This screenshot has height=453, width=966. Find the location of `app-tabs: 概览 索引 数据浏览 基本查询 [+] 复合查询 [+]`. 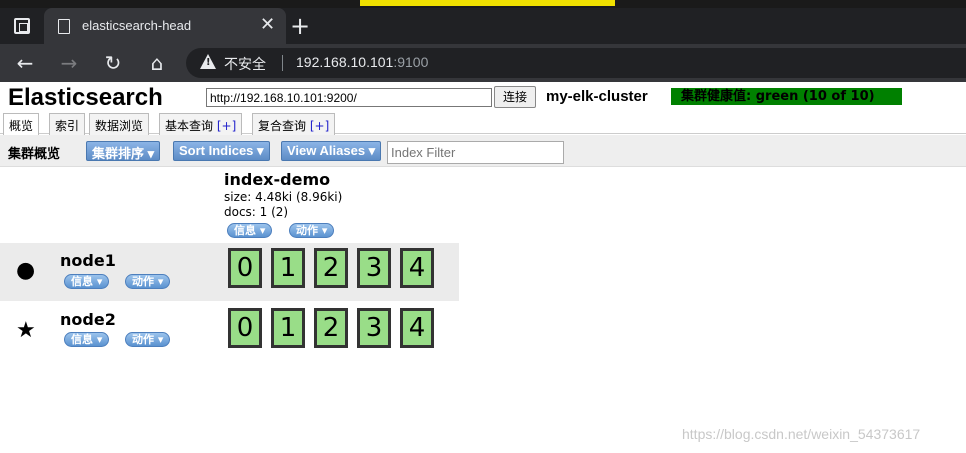

app-tabs: 概览 索引 数据浏览 基本查询 [+] 复合查询 [+] is located at coordinates (483, 123).